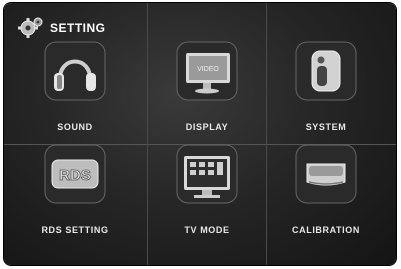 The height and width of the screenshot is (269, 401). I want to click on calibration-device-icon, so click(326, 174).